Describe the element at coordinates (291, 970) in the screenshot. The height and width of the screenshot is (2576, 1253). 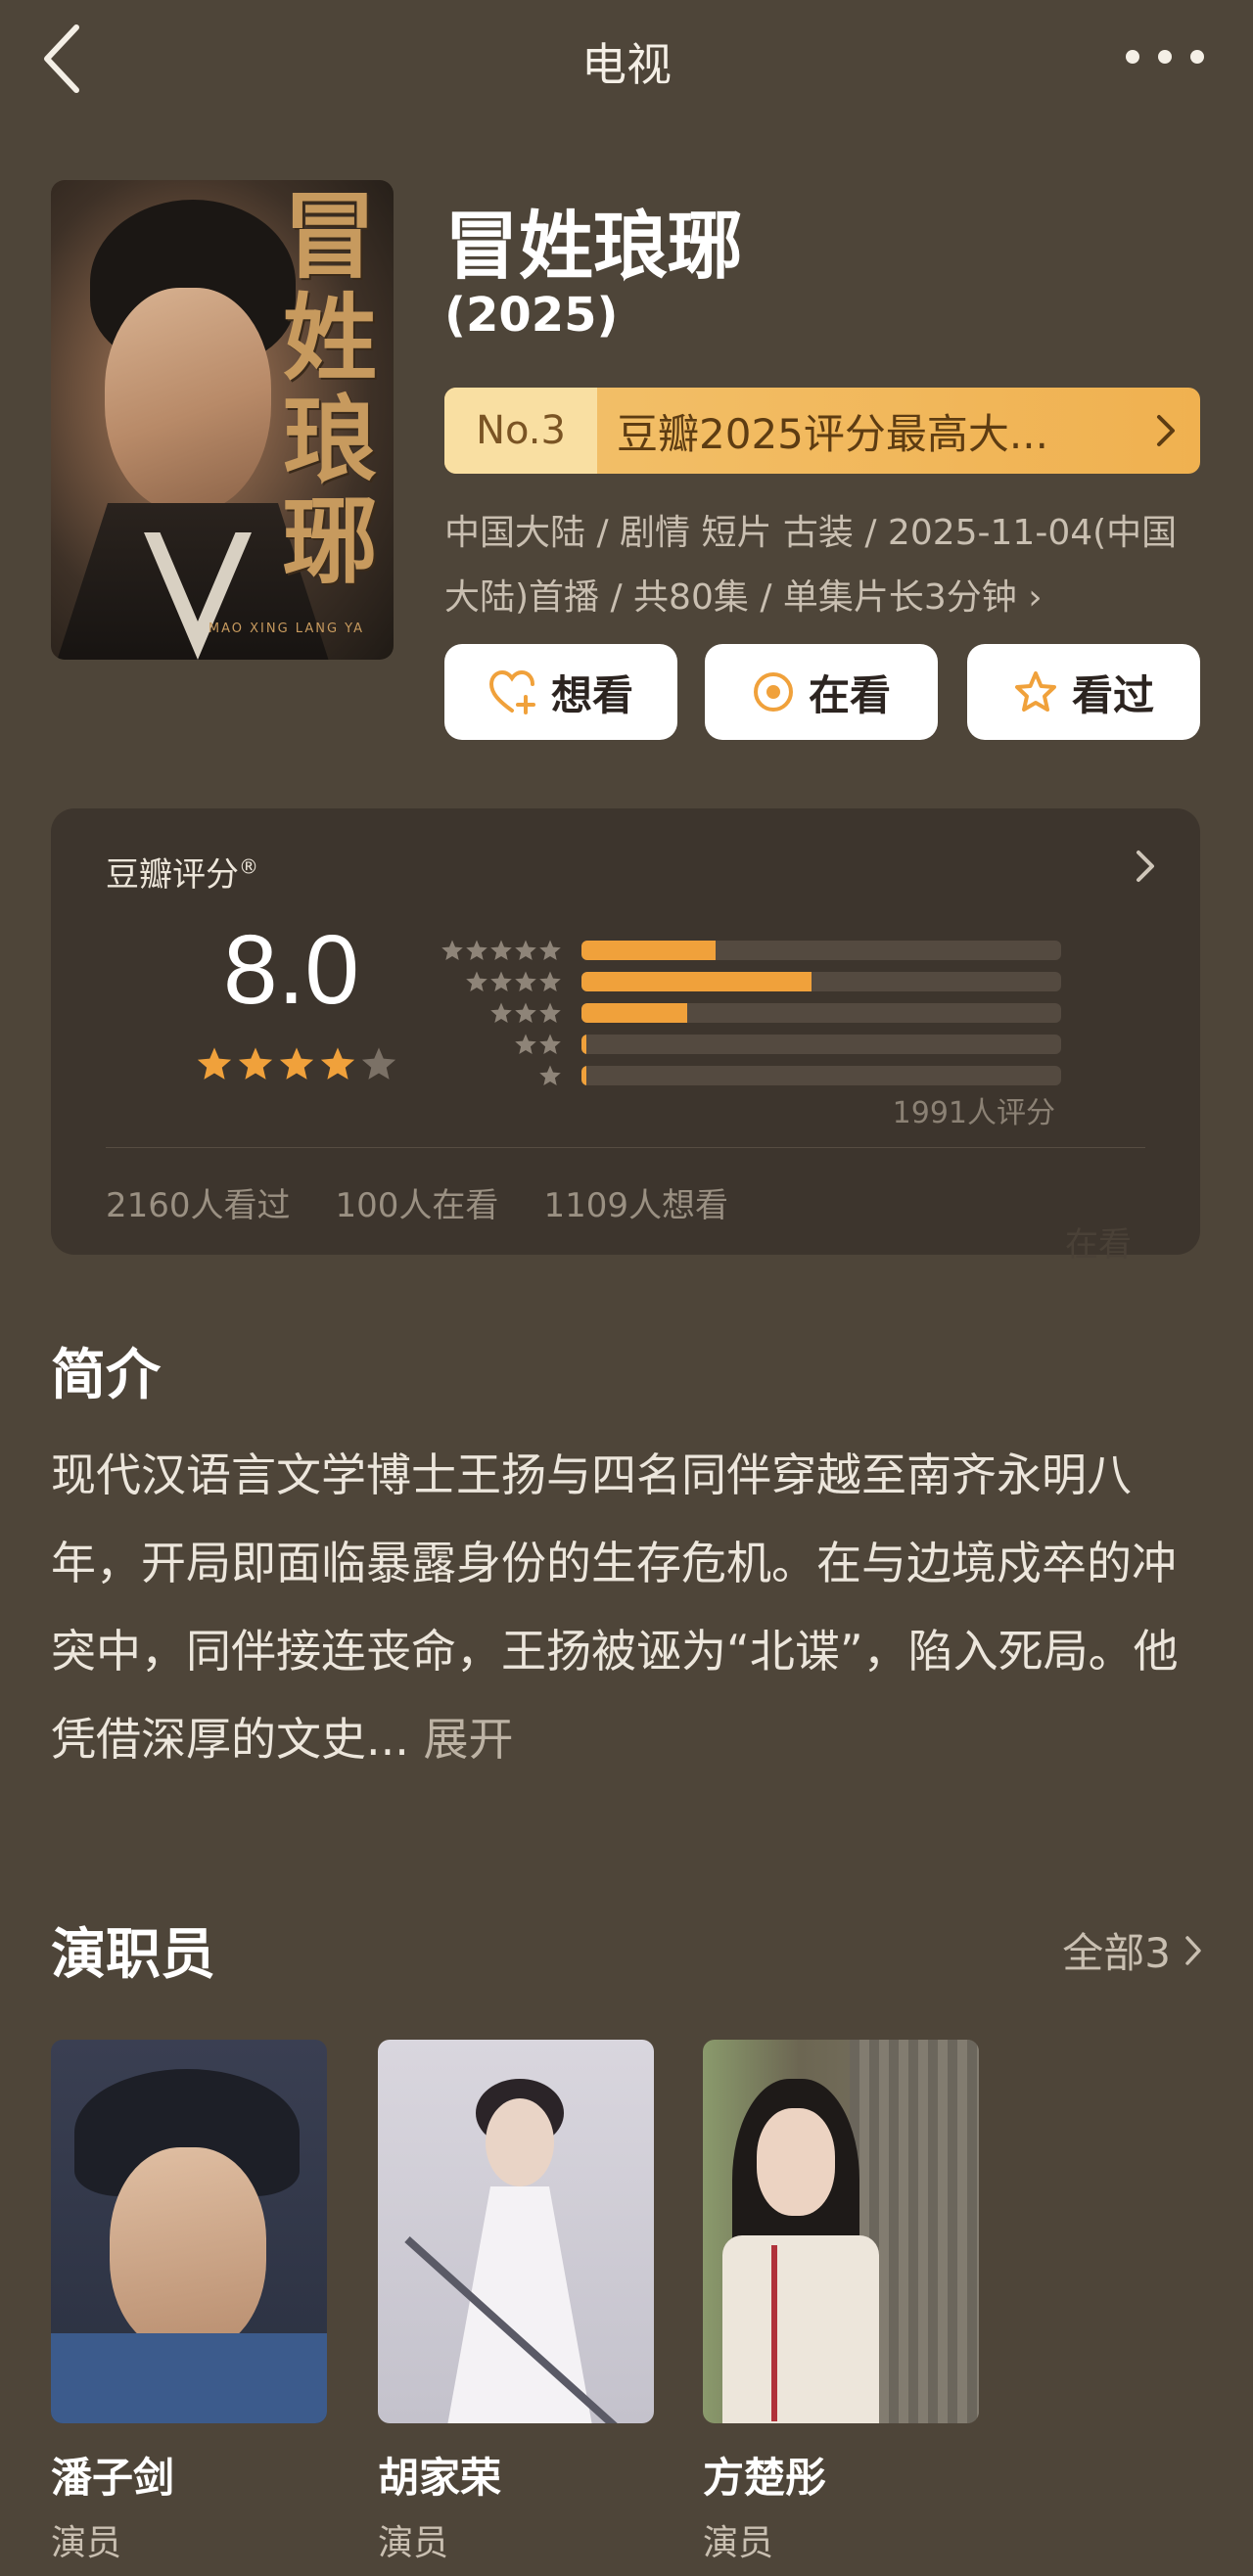
I see `rating-score: 8.0` at that location.